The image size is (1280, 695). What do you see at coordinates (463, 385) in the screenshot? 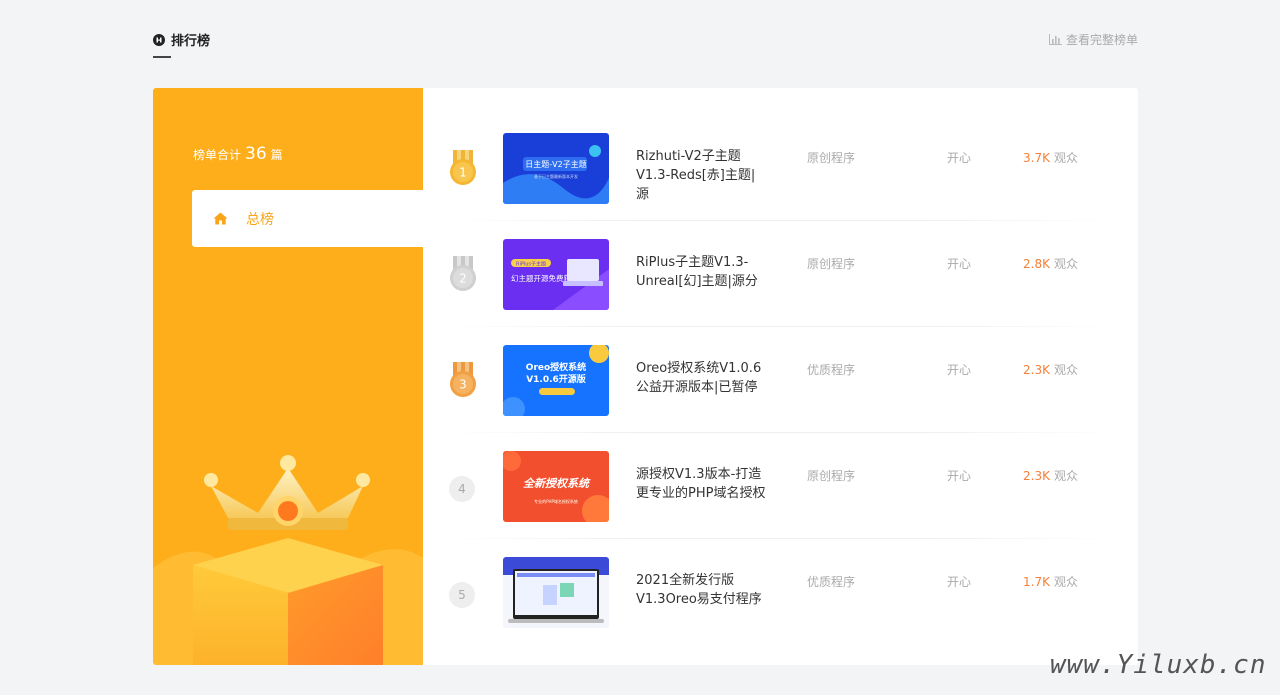
I see `rank-number: 3` at bounding box center [463, 385].